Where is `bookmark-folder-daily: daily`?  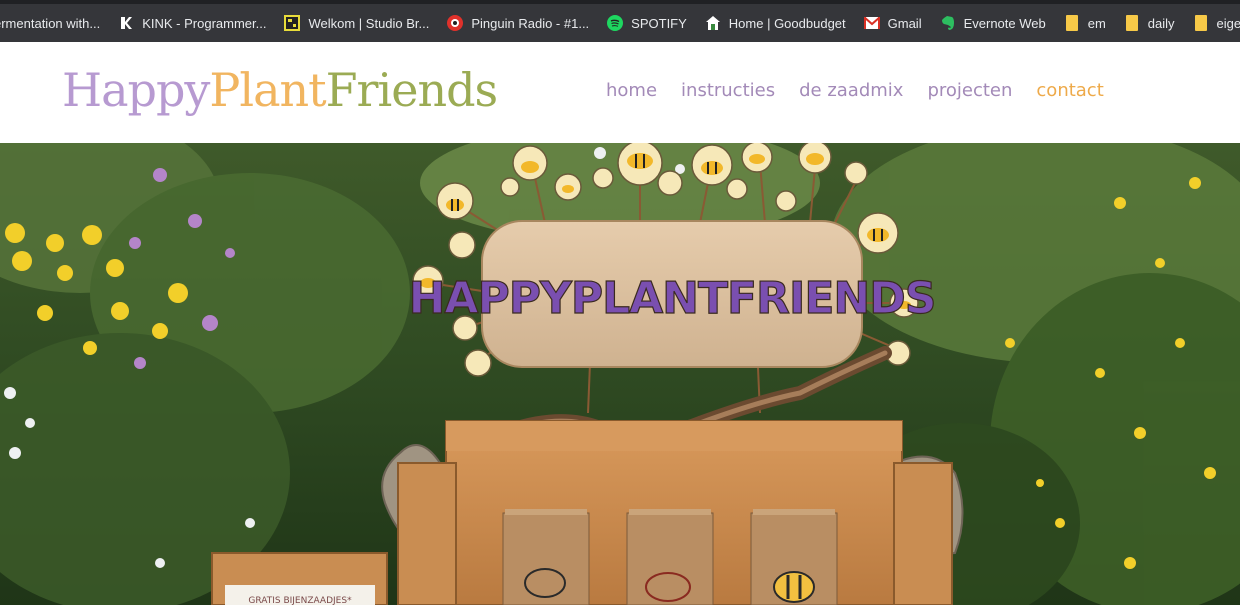
bookmark-folder-daily: daily is located at coordinates (1153, 23).